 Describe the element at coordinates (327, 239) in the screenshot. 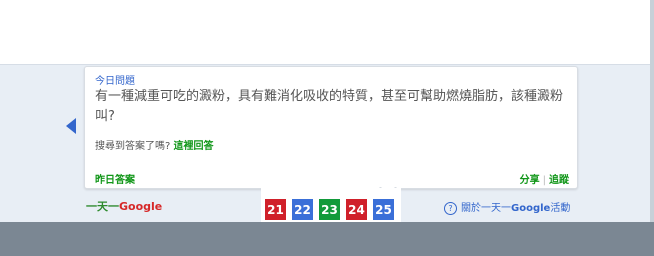

I see `bottom-bar` at that location.